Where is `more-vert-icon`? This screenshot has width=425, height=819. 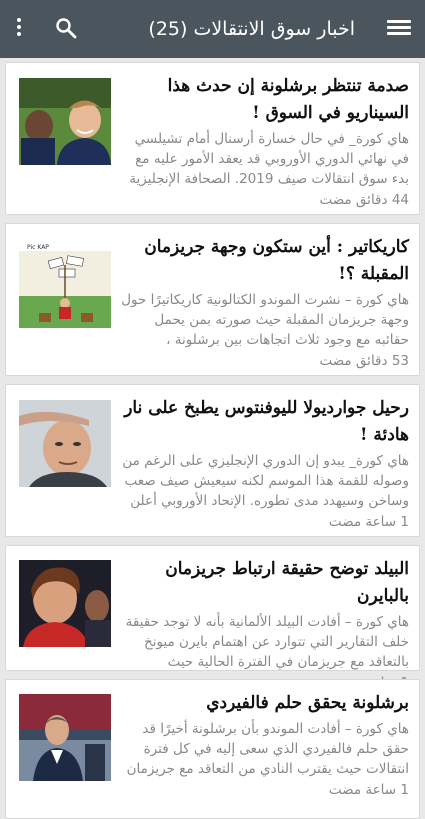
more-vert-icon is located at coordinates (19, 29).